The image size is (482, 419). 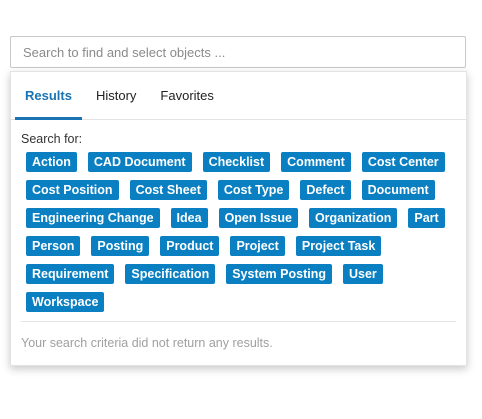 I want to click on search-for-label: Search for:, so click(x=52, y=139).